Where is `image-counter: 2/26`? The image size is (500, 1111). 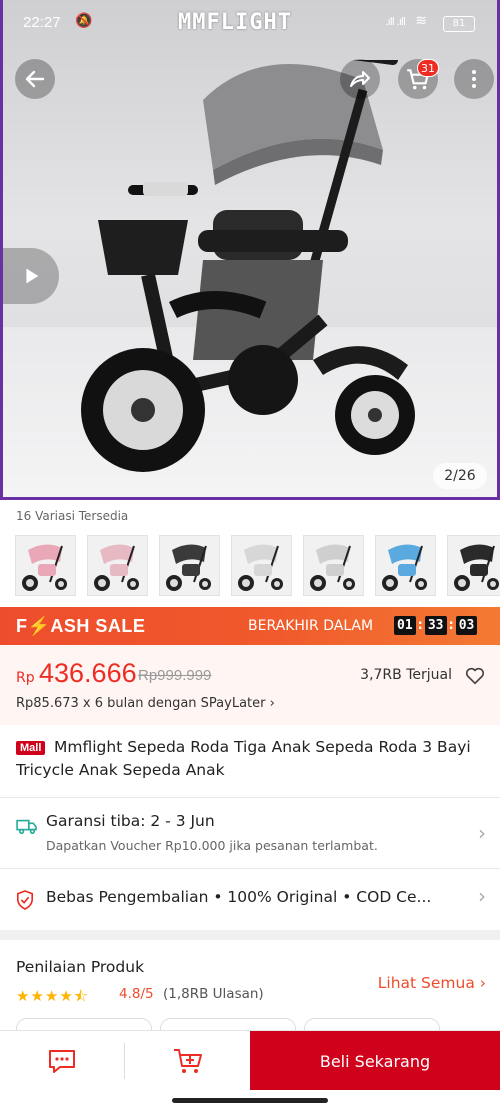 image-counter: 2/26 is located at coordinates (460, 476).